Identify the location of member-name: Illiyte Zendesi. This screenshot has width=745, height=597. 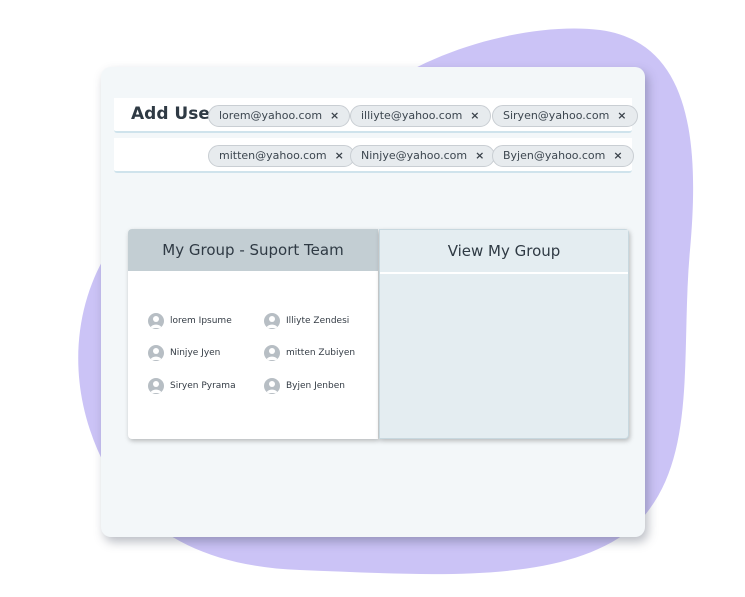
(318, 321).